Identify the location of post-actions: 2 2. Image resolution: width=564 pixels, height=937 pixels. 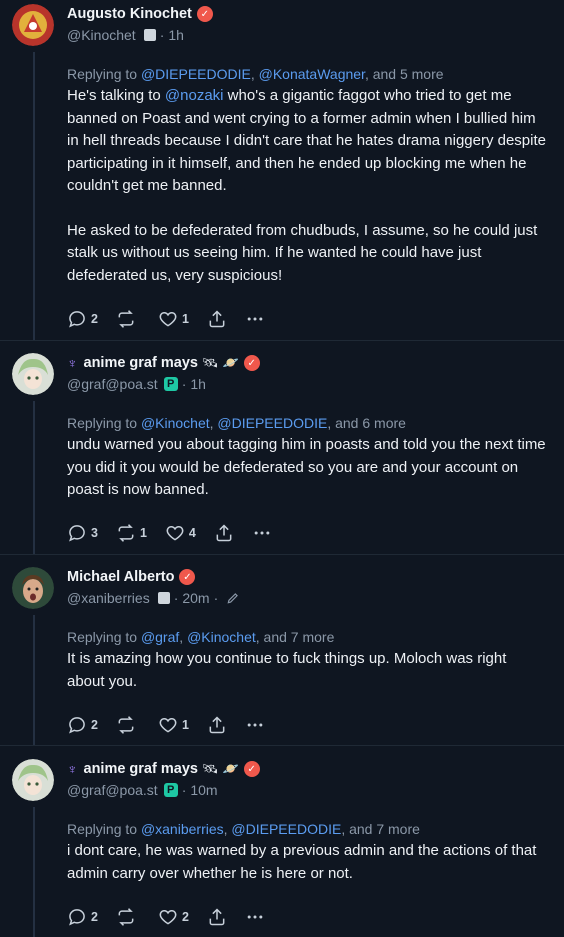
(175, 917).